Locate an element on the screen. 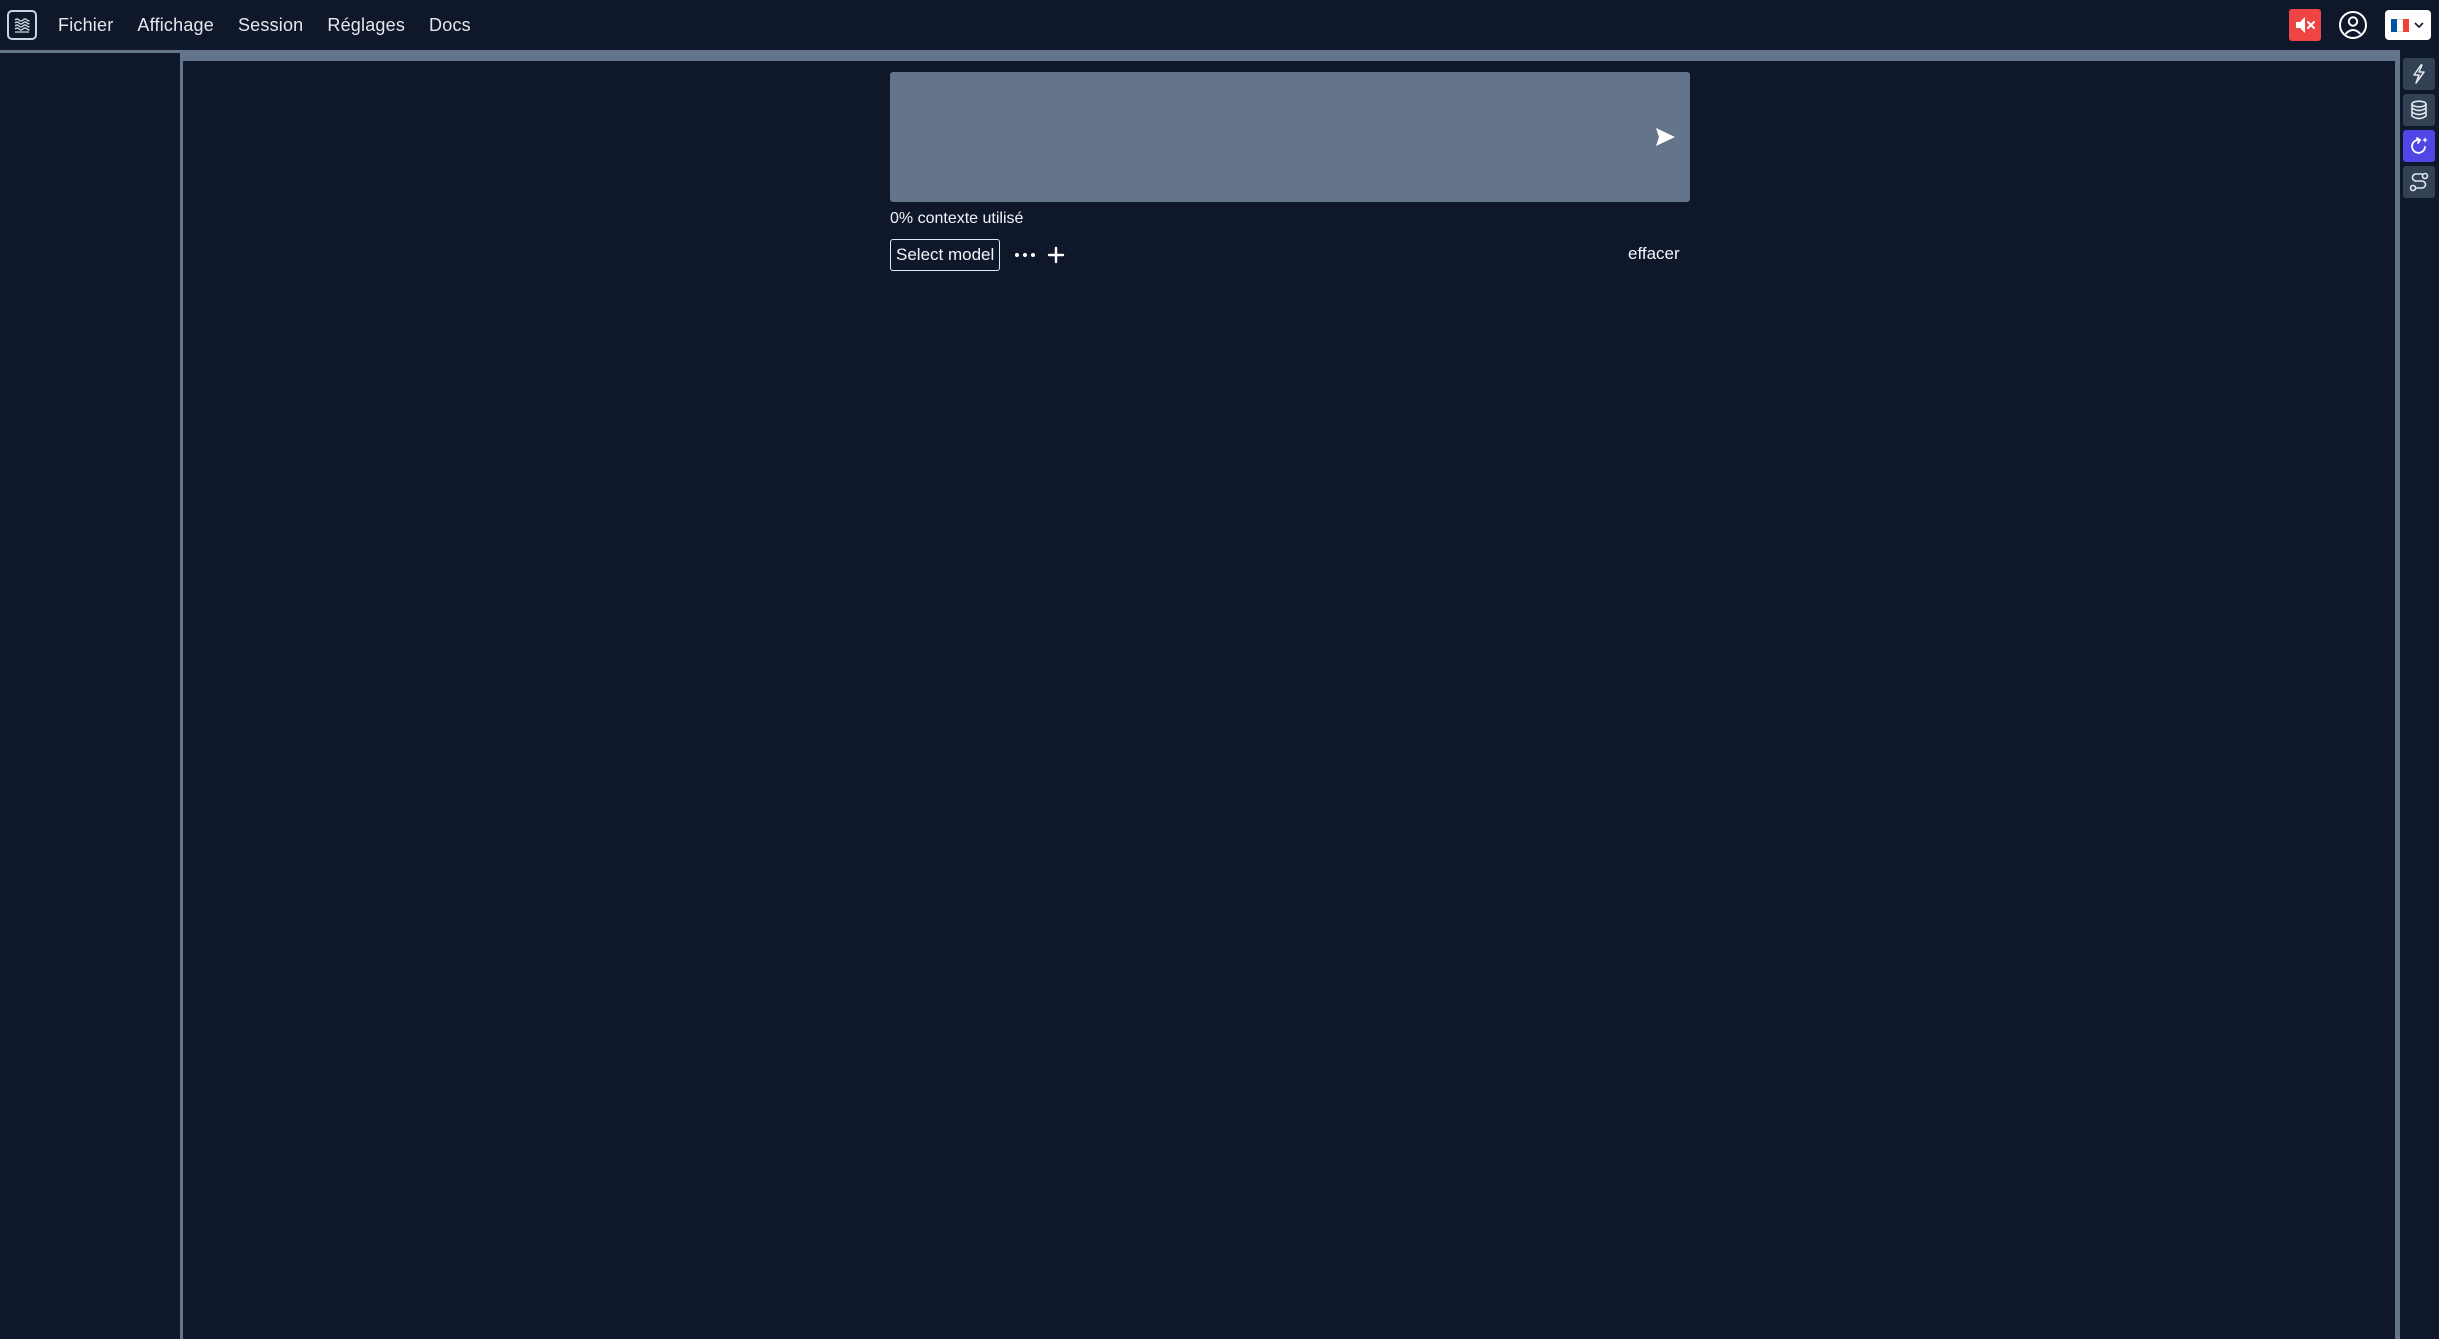 The width and height of the screenshot is (2439, 1339). chevron-down-icon is located at coordinates (2419, 25).